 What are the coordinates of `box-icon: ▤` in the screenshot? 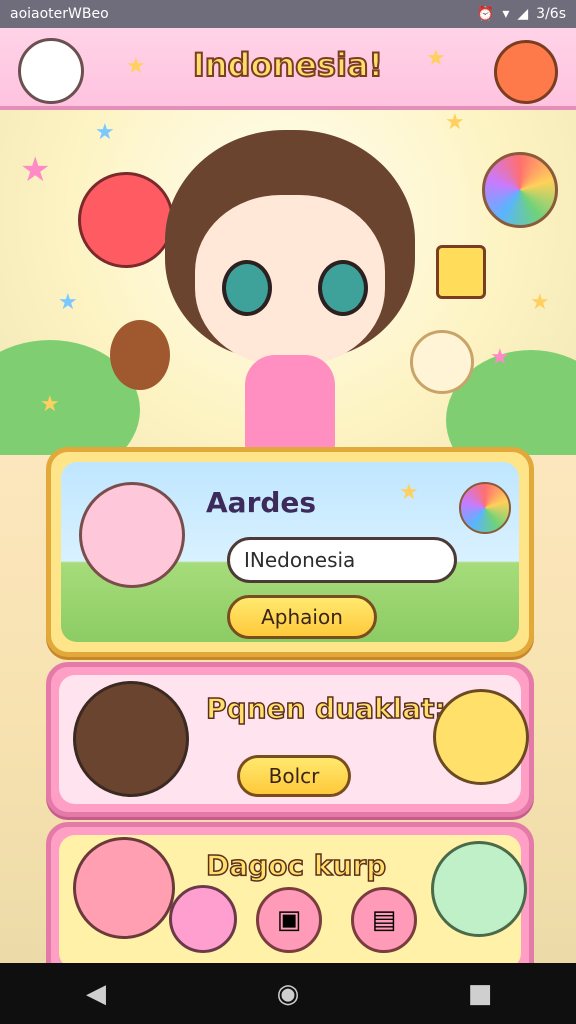 It's located at (384, 920).